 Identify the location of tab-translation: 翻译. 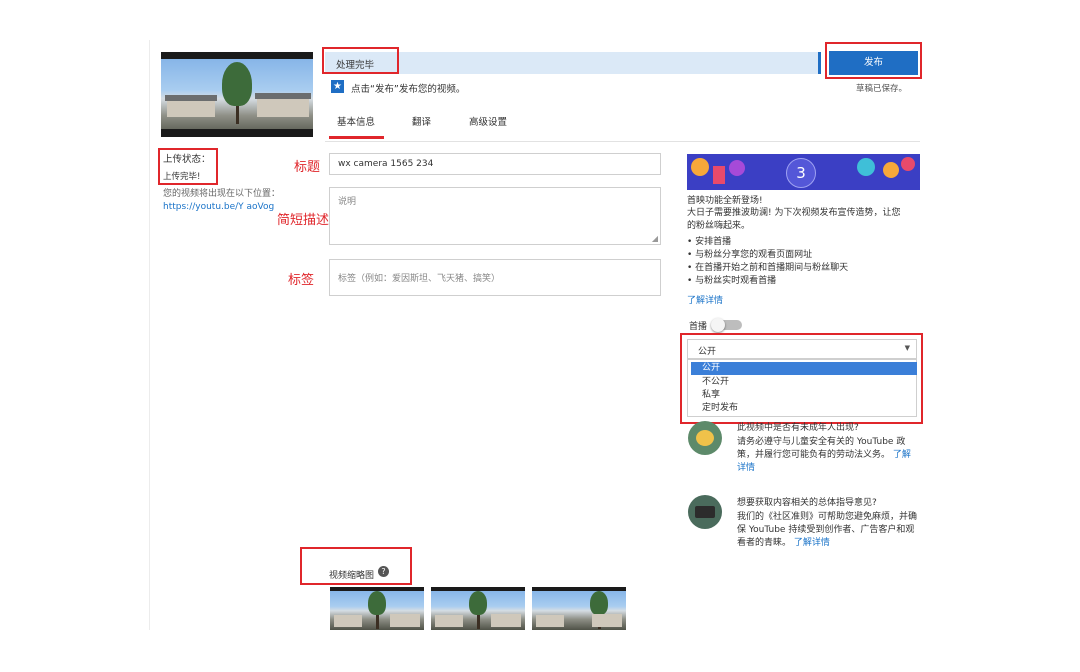
(421, 121).